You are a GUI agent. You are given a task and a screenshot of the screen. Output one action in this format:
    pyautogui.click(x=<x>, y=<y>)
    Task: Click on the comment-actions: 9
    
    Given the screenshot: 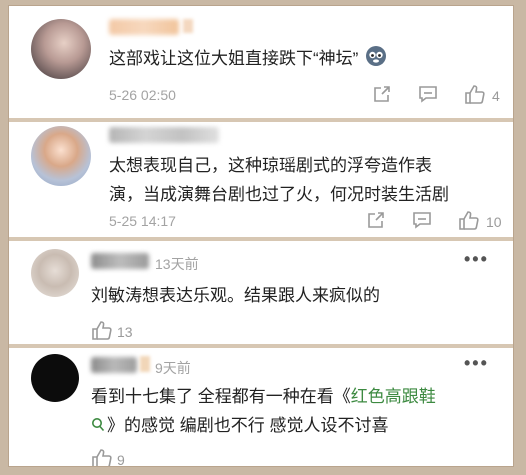 What is the action you would take?
    pyautogui.click(x=108, y=457)
    